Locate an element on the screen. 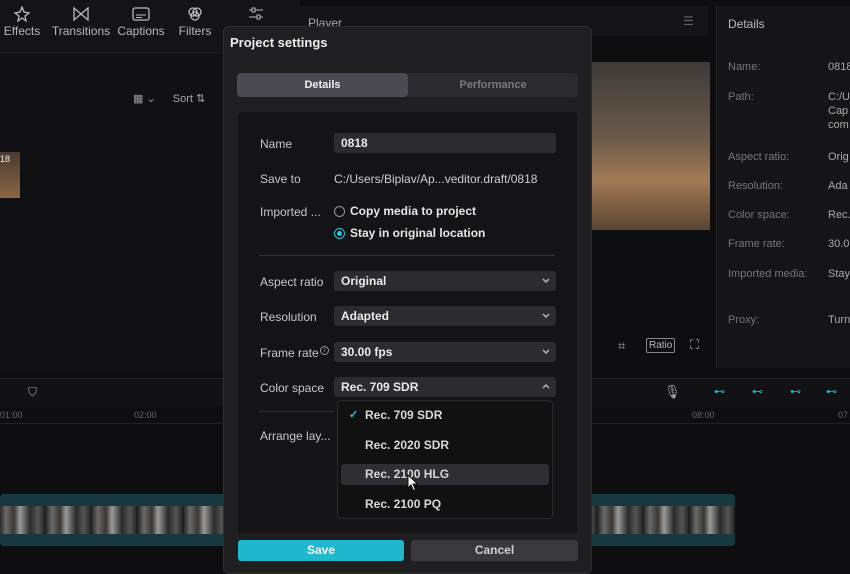 This screenshot has height=574, width=850. stay-original-radio is located at coordinates (339, 233).